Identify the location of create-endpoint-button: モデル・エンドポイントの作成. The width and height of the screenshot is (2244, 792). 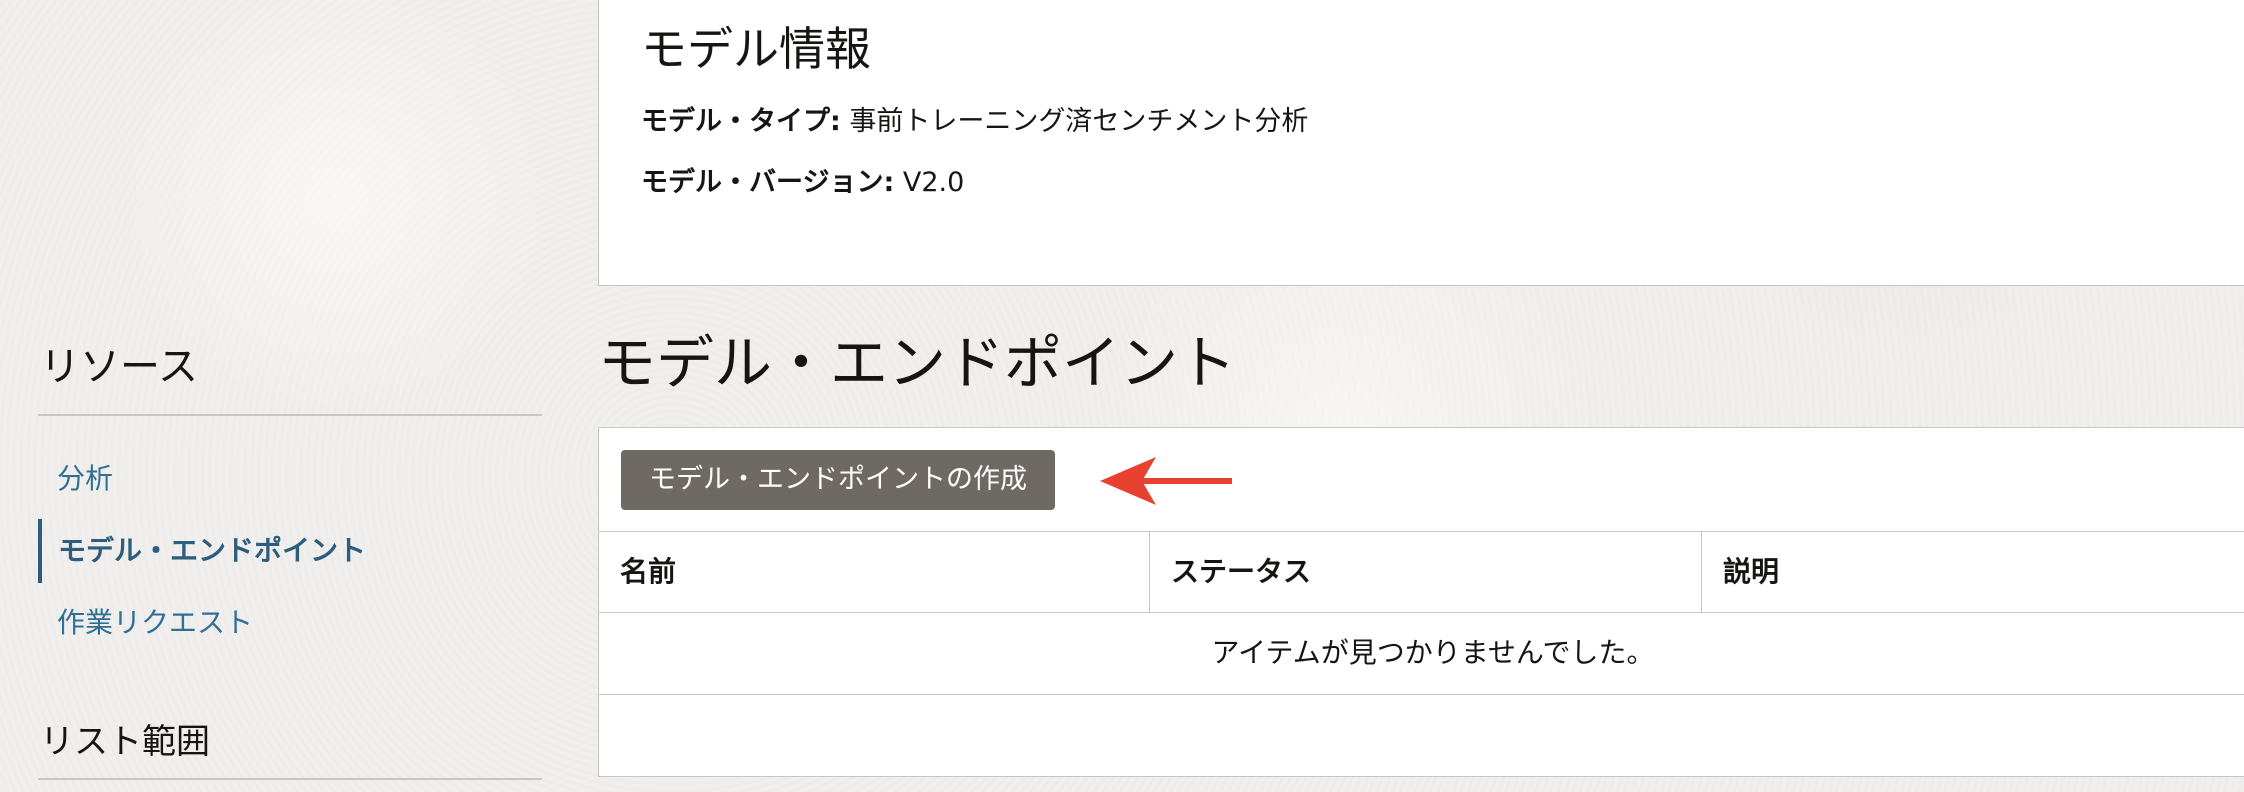
(838, 480).